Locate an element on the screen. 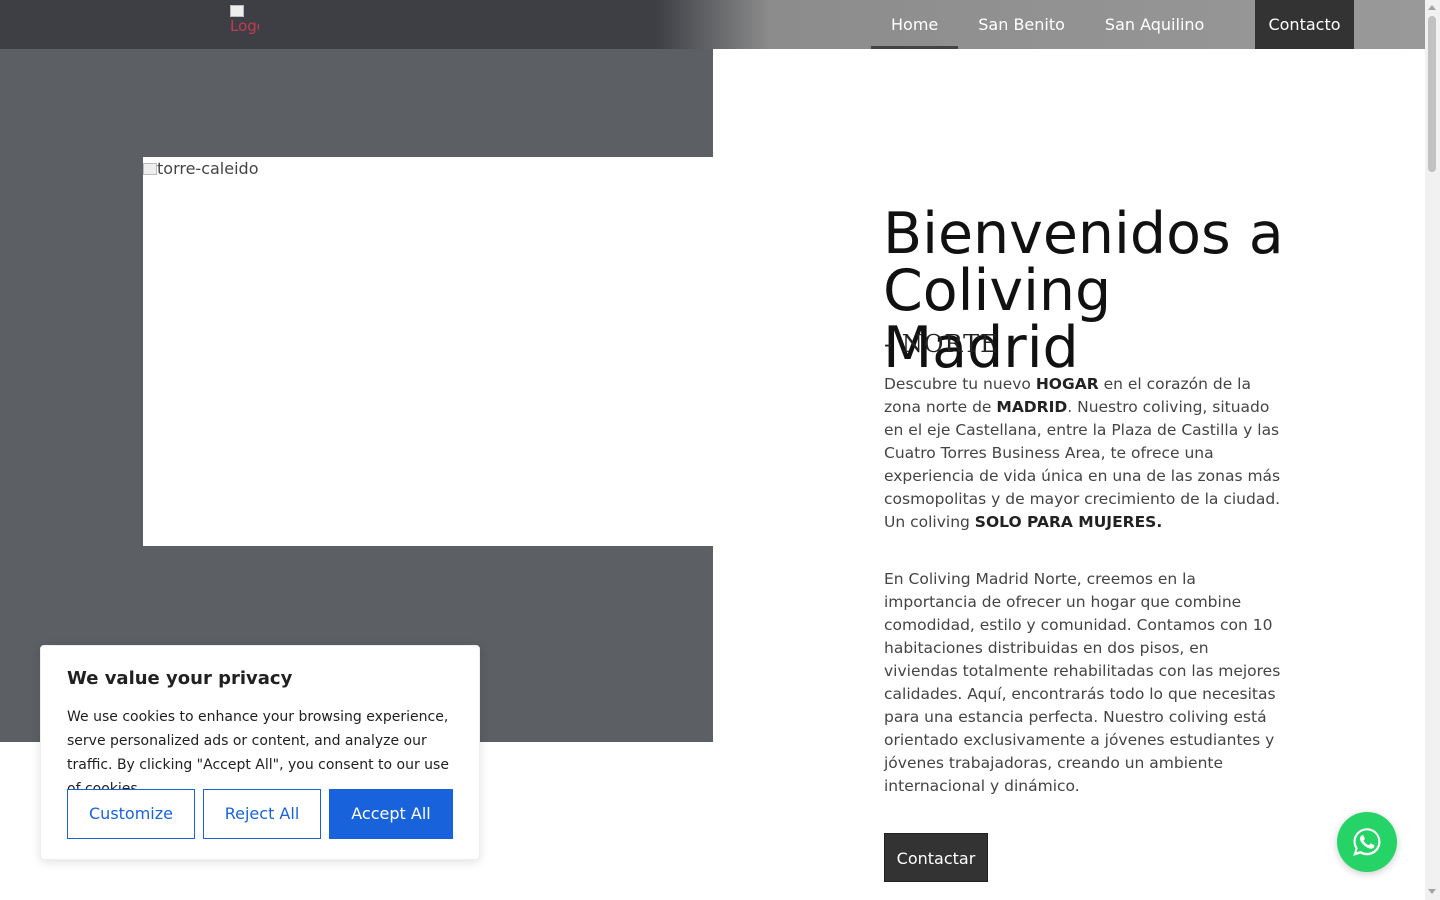 The height and width of the screenshot is (900, 1440). cookie-customize-button: Customize is located at coordinates (131, 814).